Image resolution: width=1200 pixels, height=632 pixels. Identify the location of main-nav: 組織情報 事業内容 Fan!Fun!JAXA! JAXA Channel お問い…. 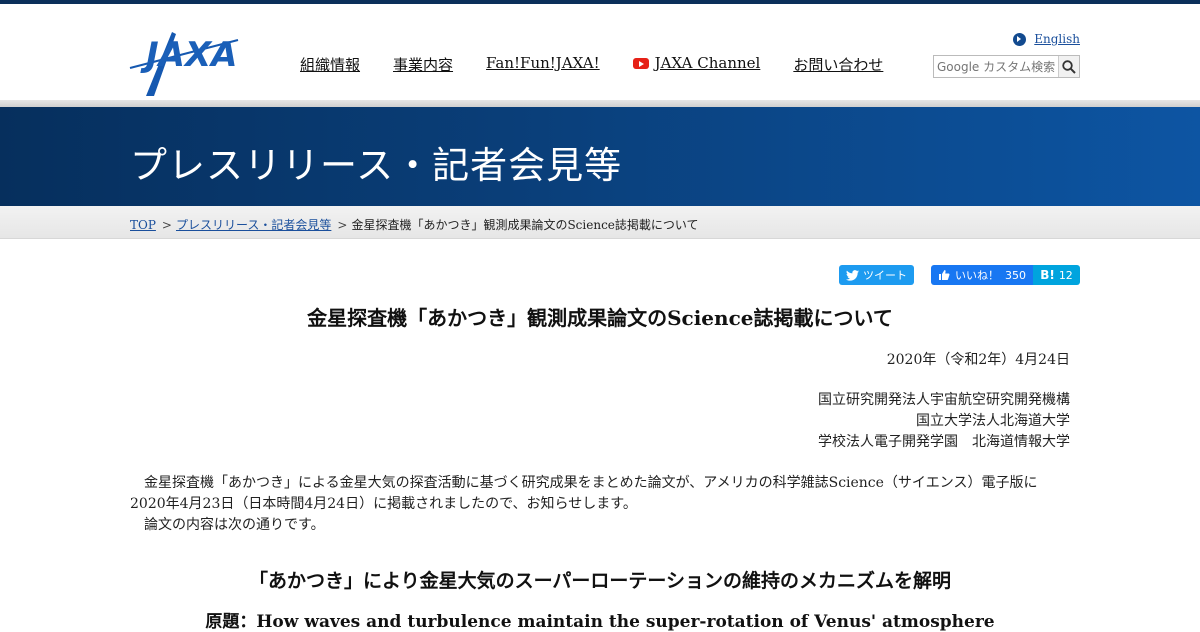
(608, 64).